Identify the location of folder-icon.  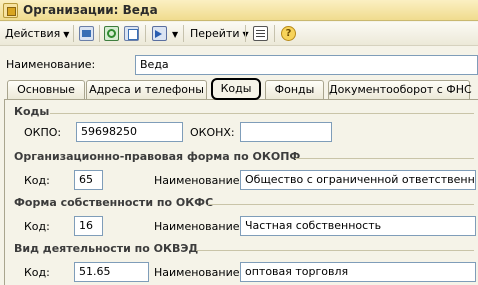
(10, 10).